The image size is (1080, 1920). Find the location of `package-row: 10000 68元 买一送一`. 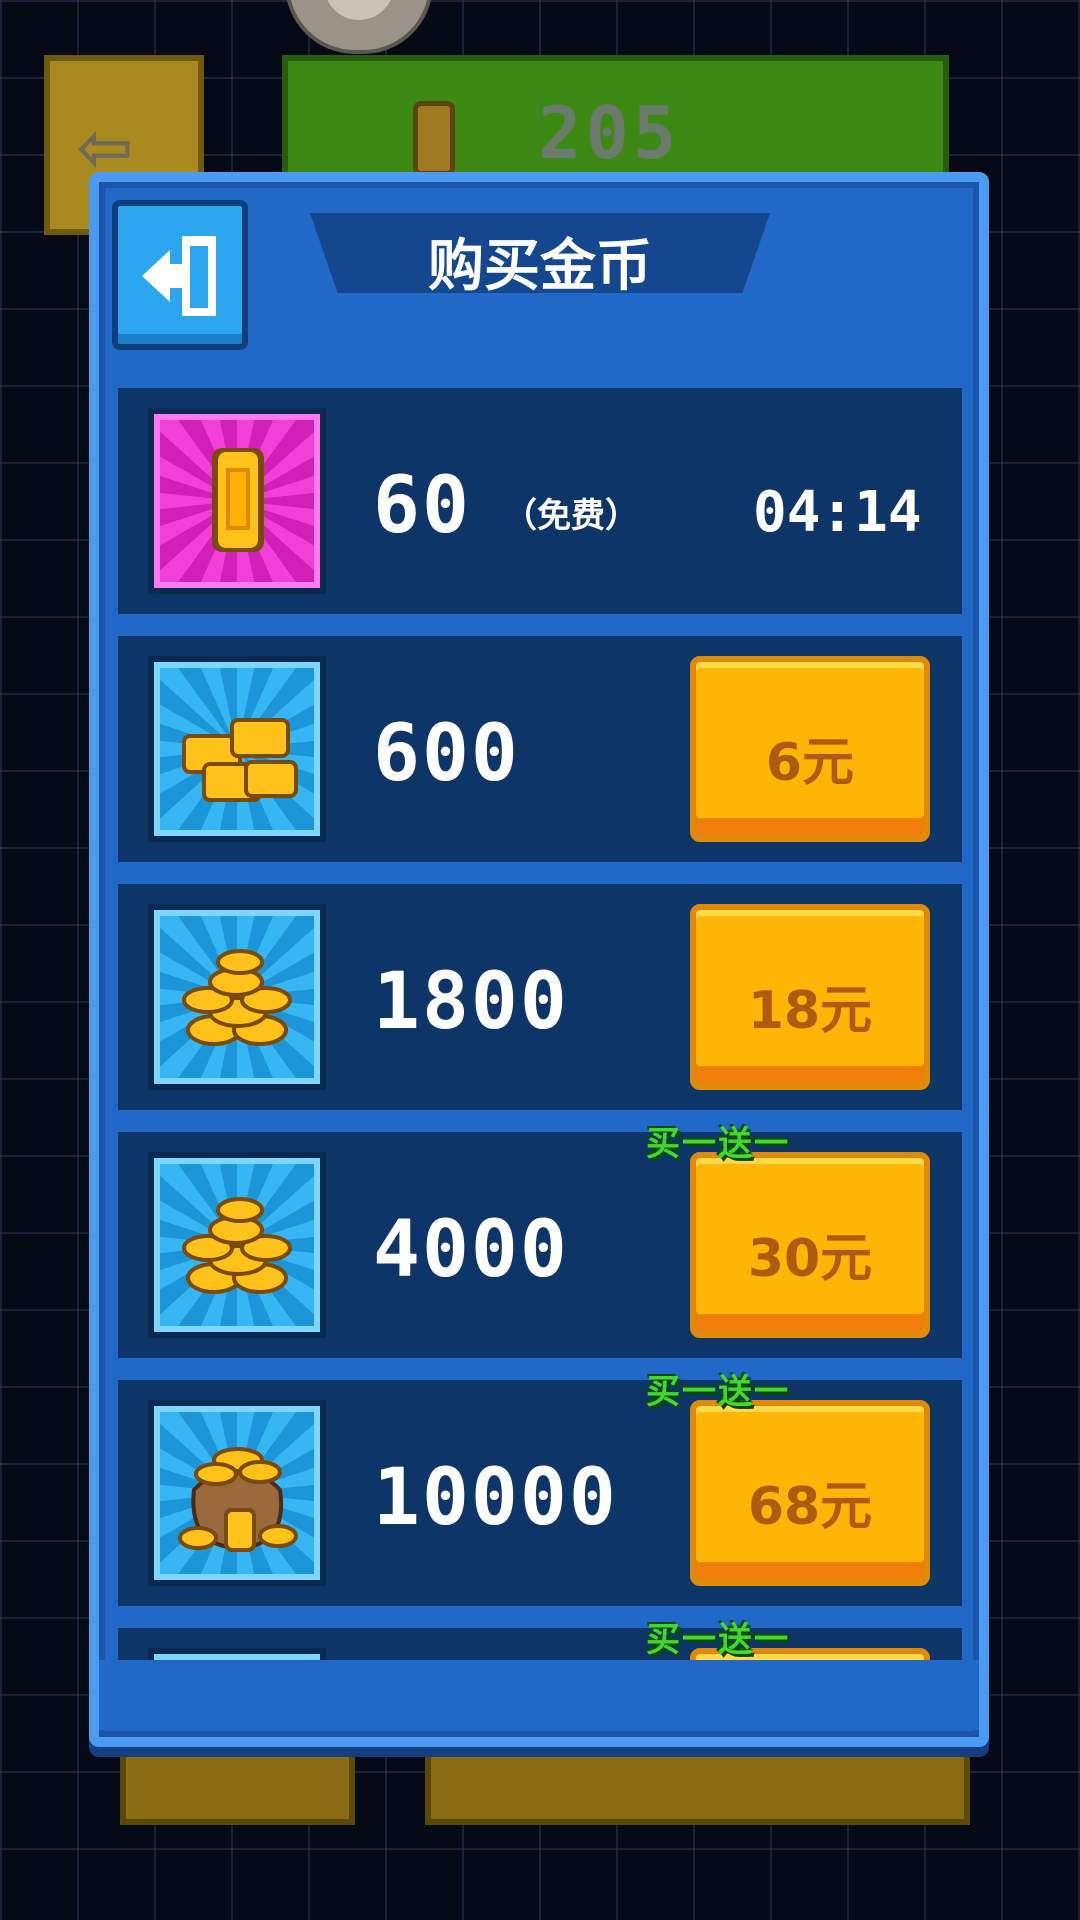

package-row: 10000 68元 买一送一 is located at coordinates (540, 1489).